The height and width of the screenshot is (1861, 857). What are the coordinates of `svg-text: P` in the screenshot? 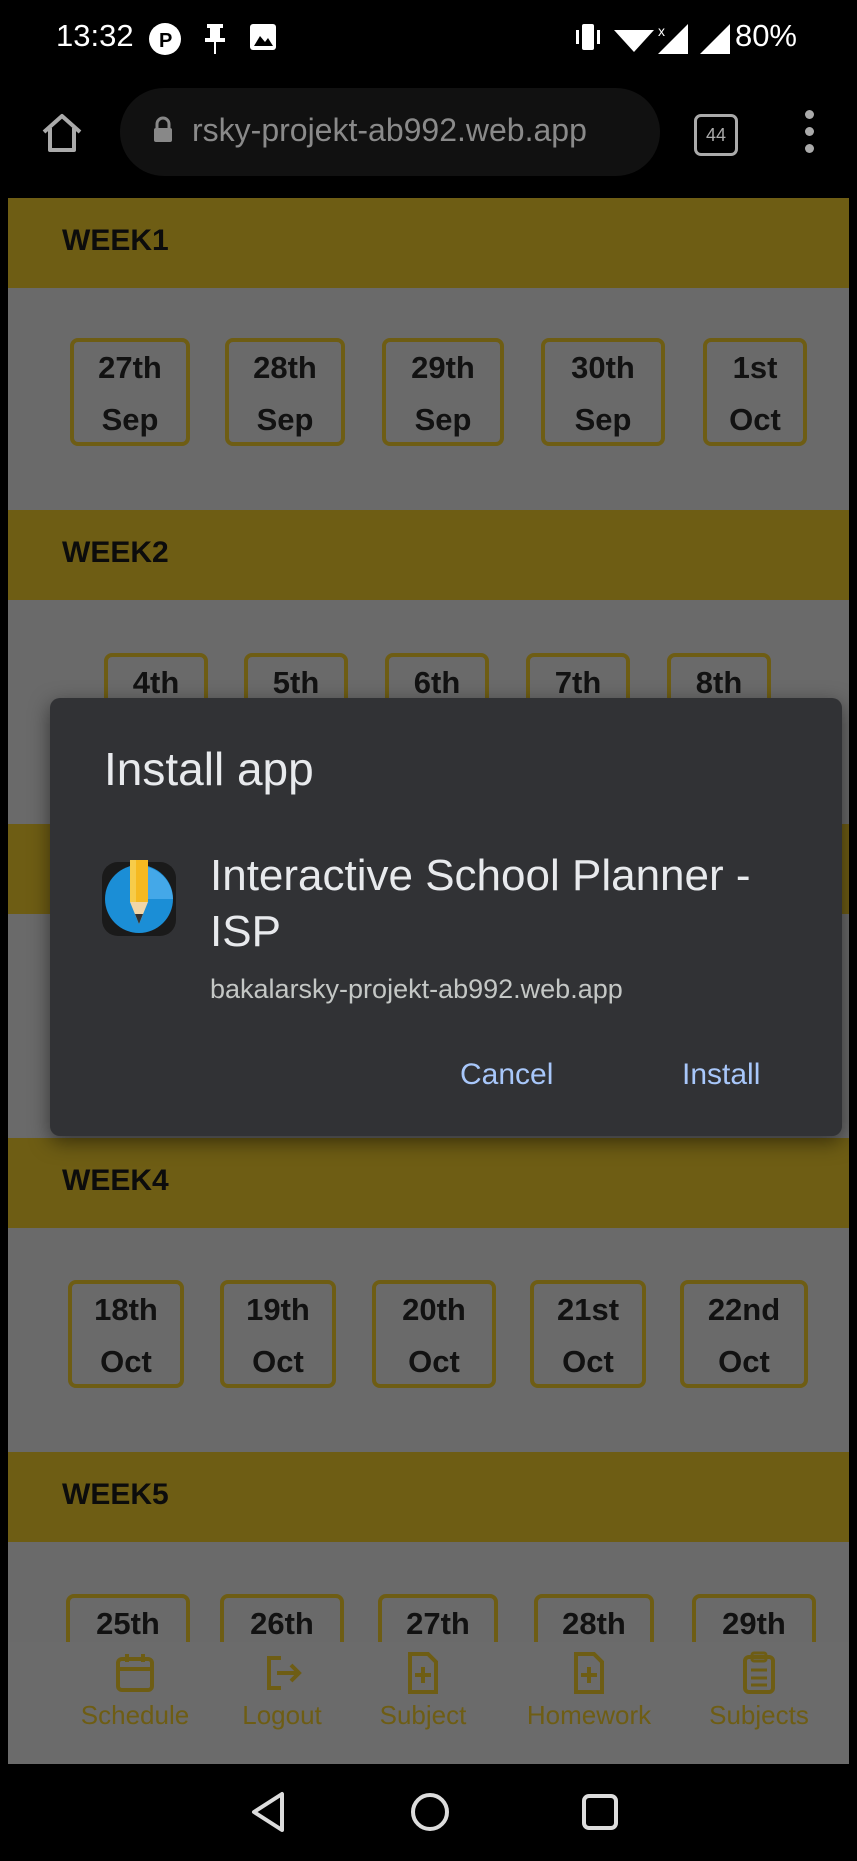 It's located at (165, 41).